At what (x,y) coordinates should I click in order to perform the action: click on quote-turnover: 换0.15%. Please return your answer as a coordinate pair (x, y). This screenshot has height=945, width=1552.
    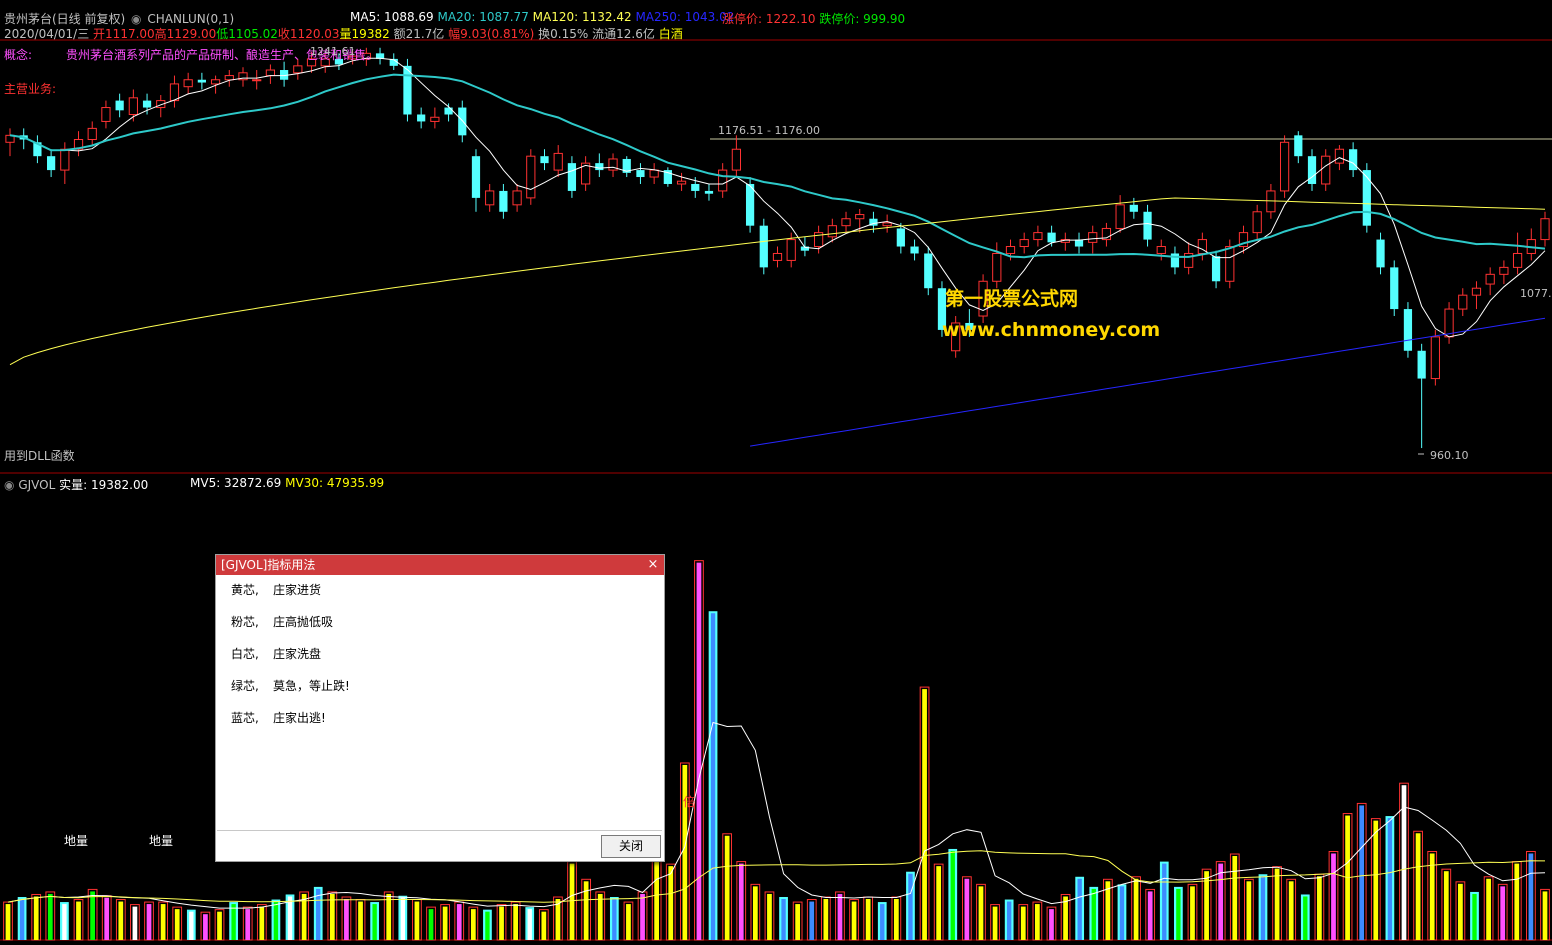
    Looking at the image, I should click on (563, 34).